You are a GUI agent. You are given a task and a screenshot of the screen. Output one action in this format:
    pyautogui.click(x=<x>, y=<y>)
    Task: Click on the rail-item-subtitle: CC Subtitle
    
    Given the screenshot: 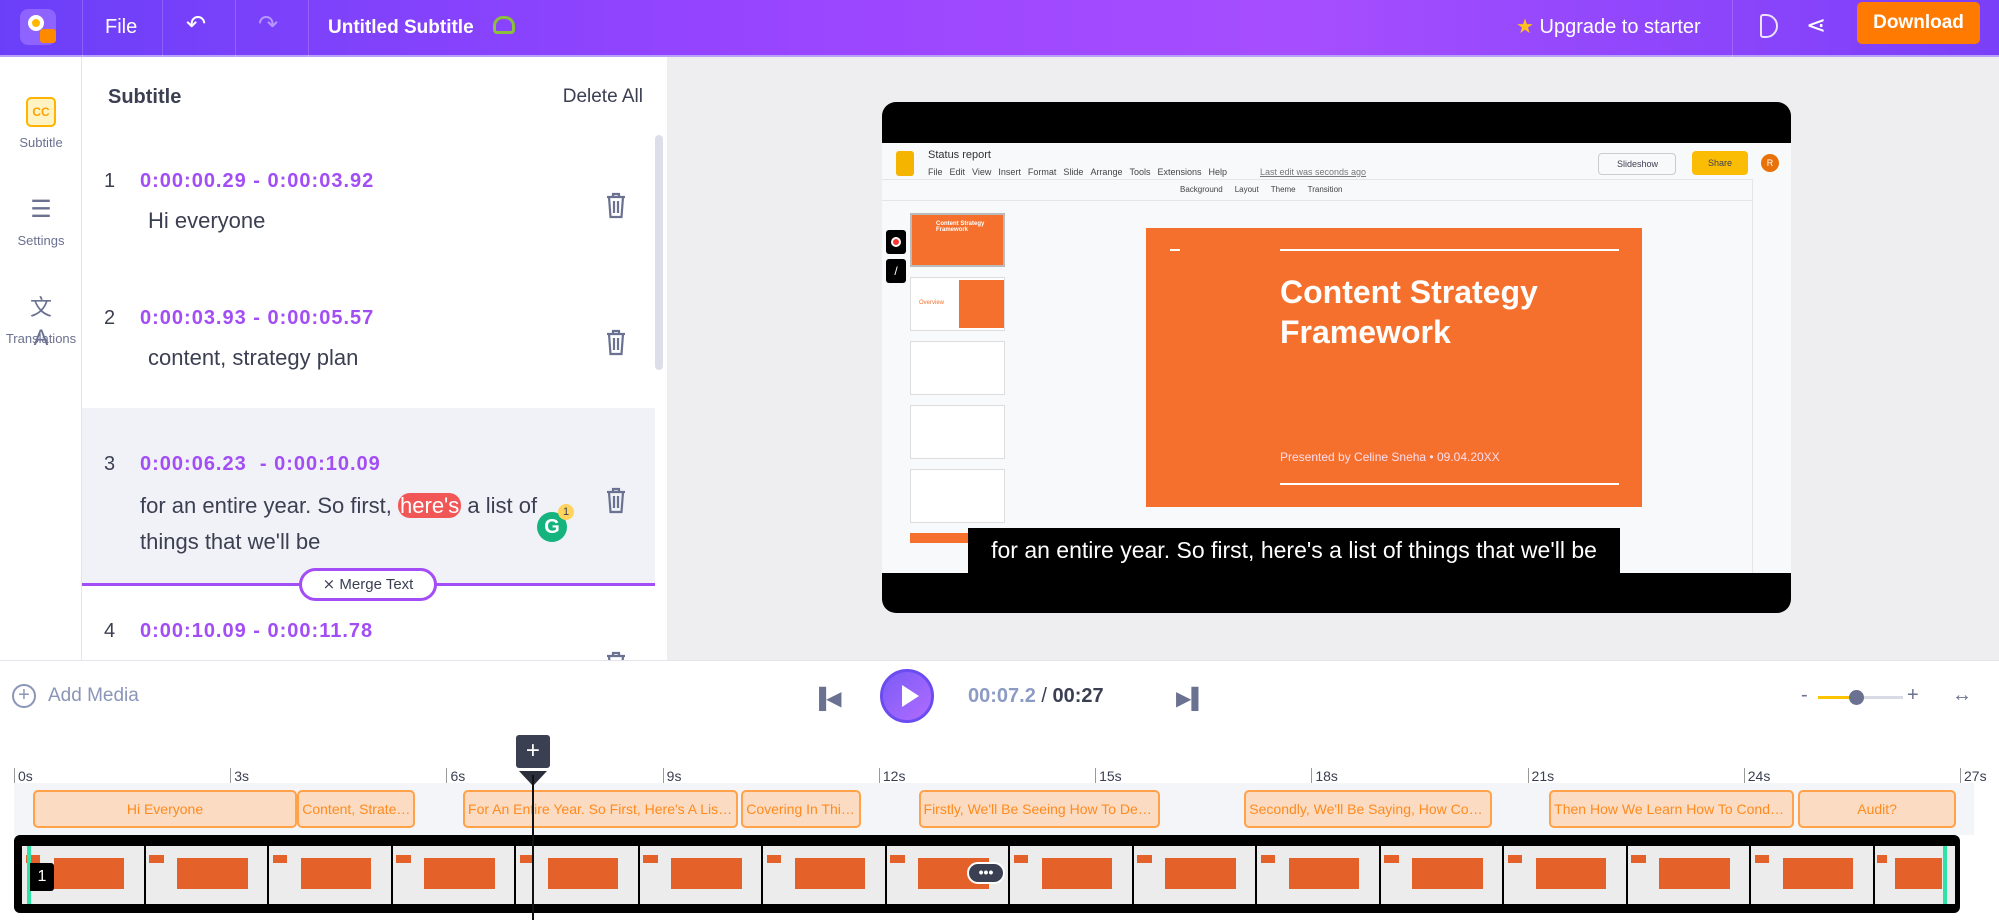 What is the action you would take?
    pyautogui.click(x=41, y=123)
    